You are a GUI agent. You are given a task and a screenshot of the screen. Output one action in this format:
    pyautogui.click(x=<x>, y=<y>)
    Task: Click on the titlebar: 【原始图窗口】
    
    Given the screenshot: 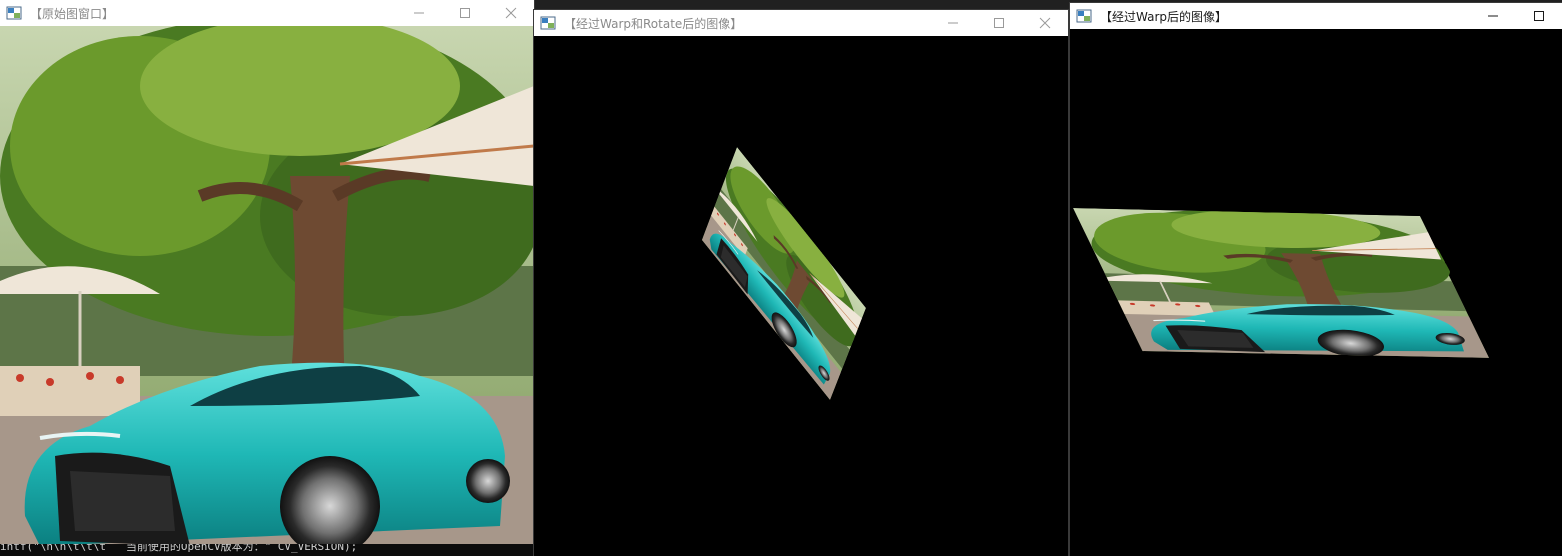 What is the action you would take?
    pyautogui.click(x=267, y=13)
    